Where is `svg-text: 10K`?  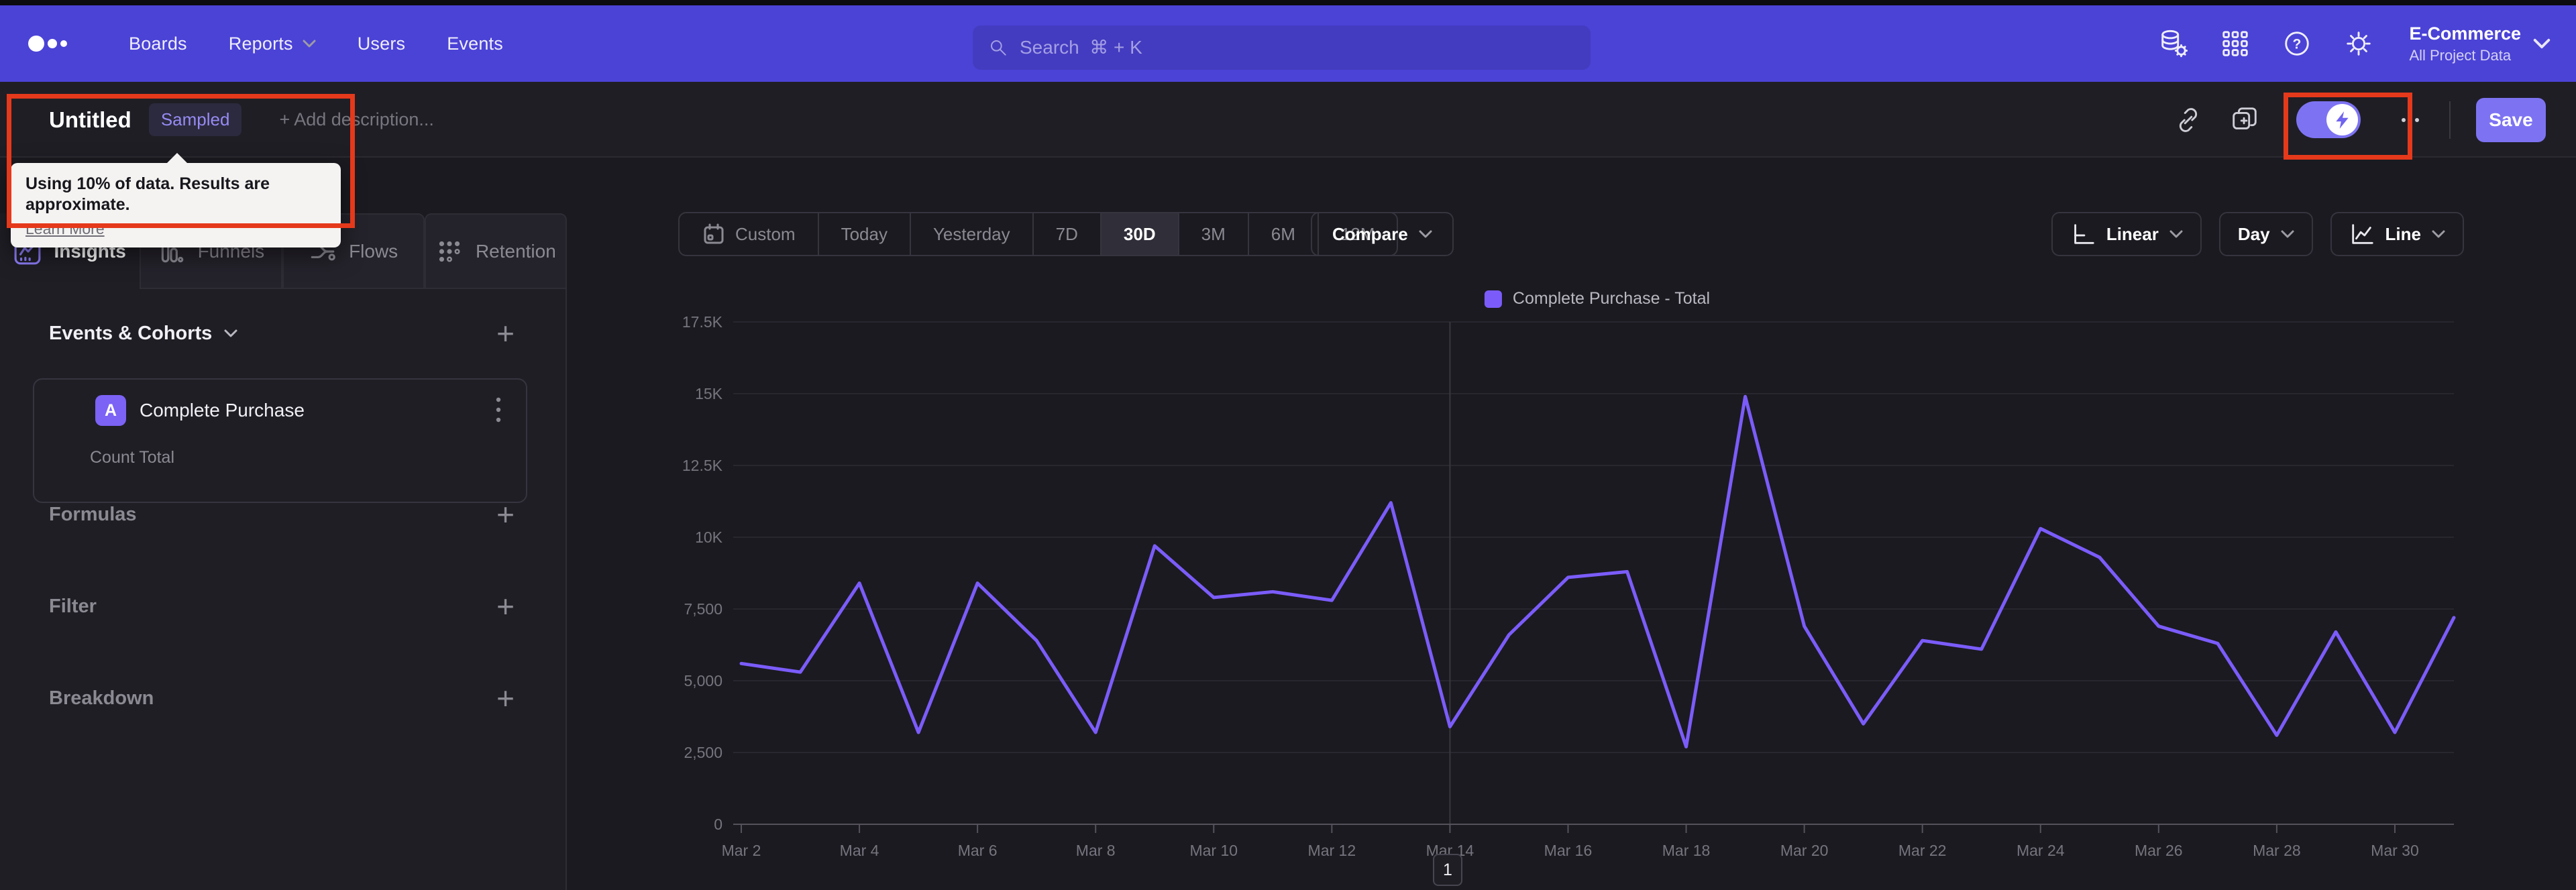 svg-text: 10K is located at coordinates (709, 537).